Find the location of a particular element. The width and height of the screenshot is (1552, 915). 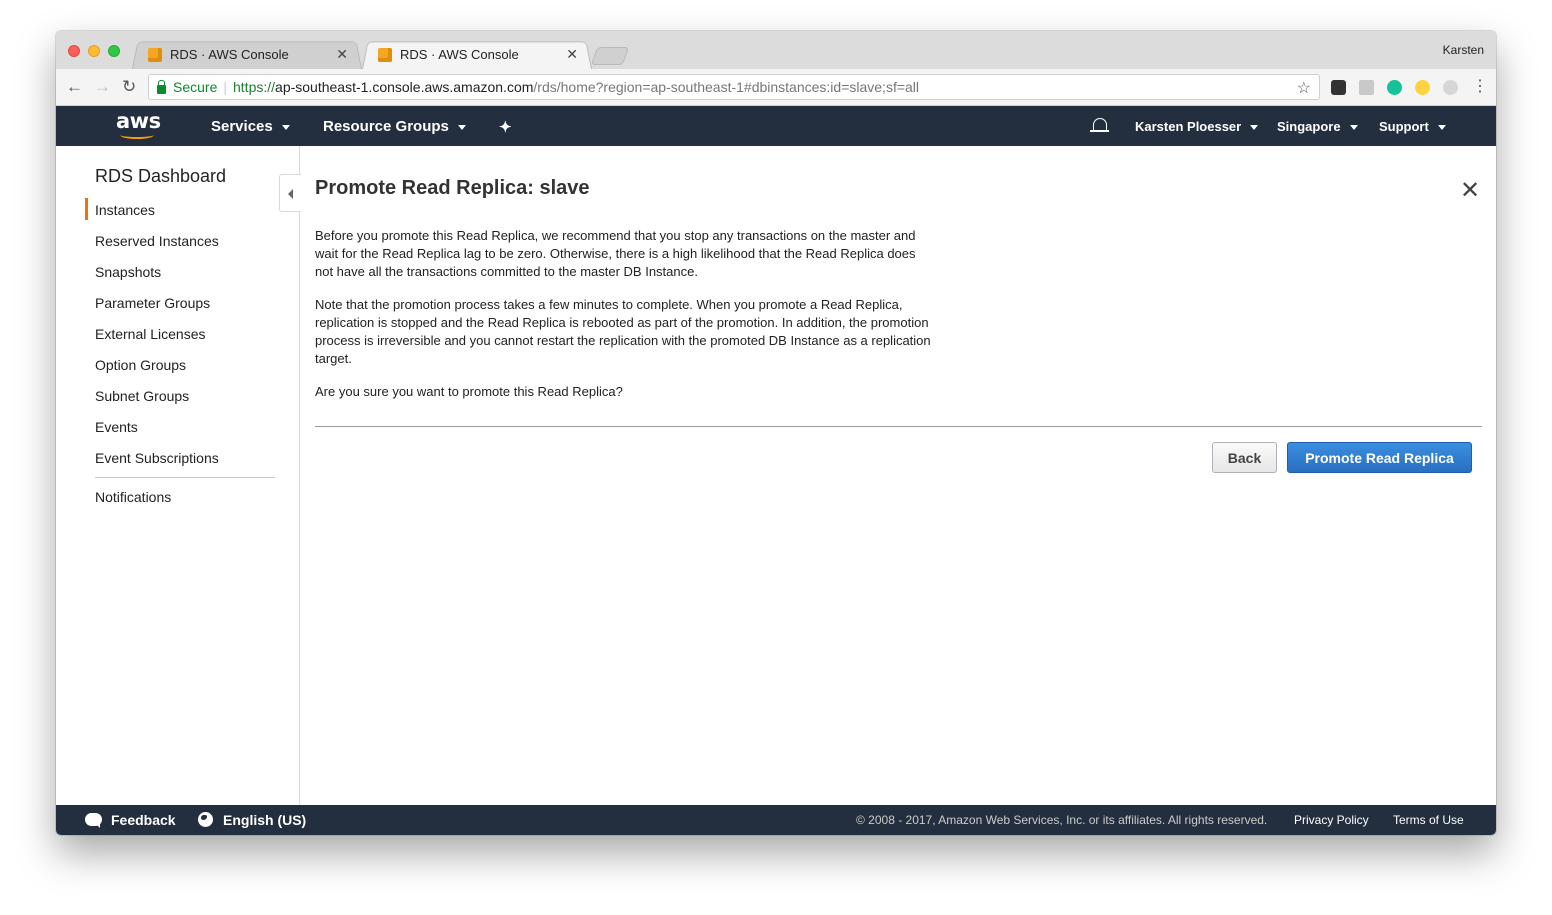

secure-label: Secure is located at coordinates (195, 87).